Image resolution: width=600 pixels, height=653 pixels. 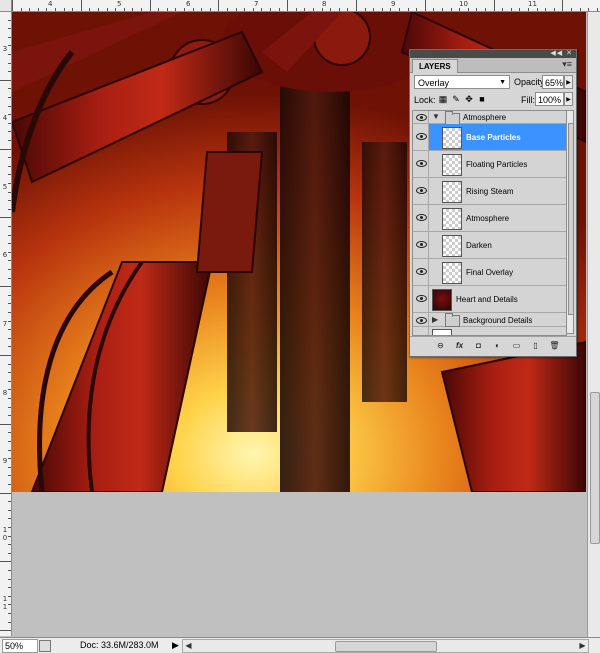 I want to click on panel-title-bar: ◀◀ ✕, so click(x=493, y=54).